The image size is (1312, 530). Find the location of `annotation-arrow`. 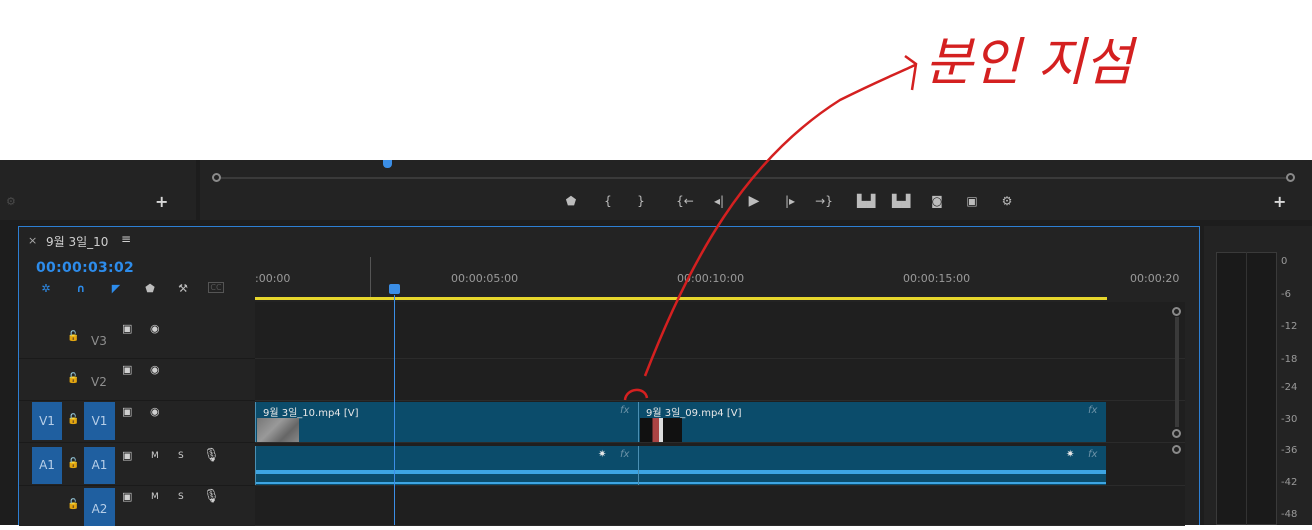

annotation-arrow is located at coordinates (779, 220).